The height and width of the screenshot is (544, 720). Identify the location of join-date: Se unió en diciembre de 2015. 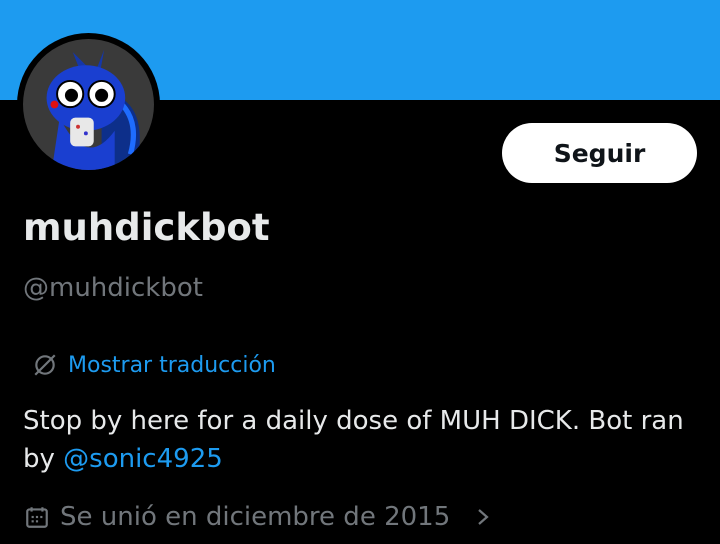
(260, 517).